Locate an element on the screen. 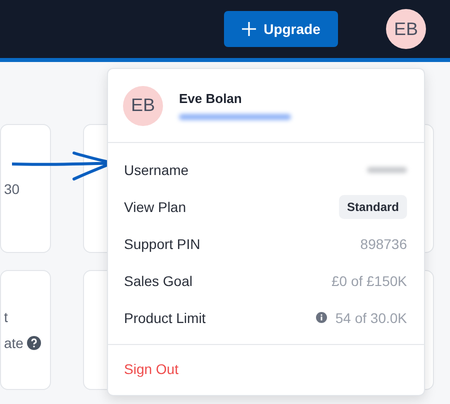 Image resolution: width=450 pixels, height=404 pixels. row-label: Support PIN is located at coordinates (162, 244).